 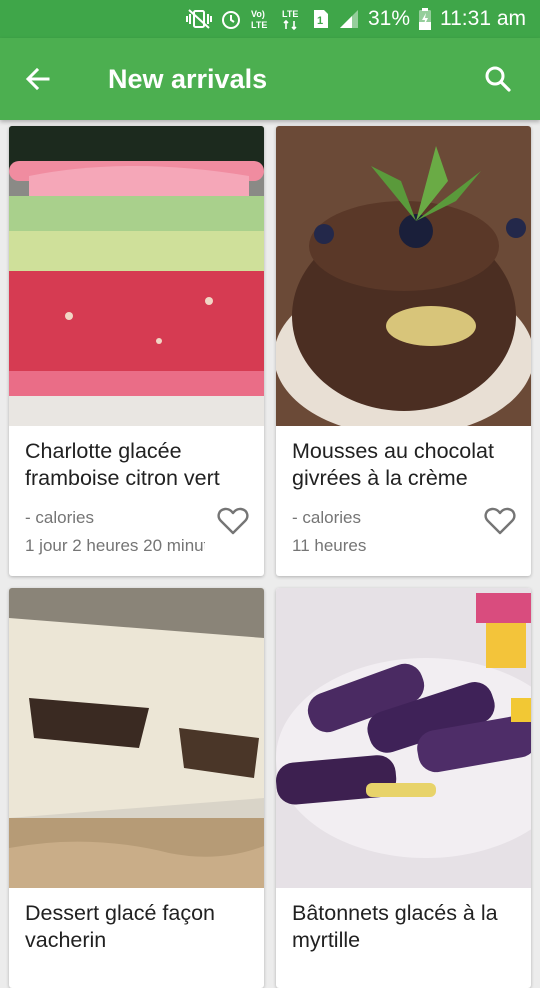 What do you see at coordinates (188, 79) in the screenshot?
I see `page-title: New arrivals` at bounding box center [188, 79].